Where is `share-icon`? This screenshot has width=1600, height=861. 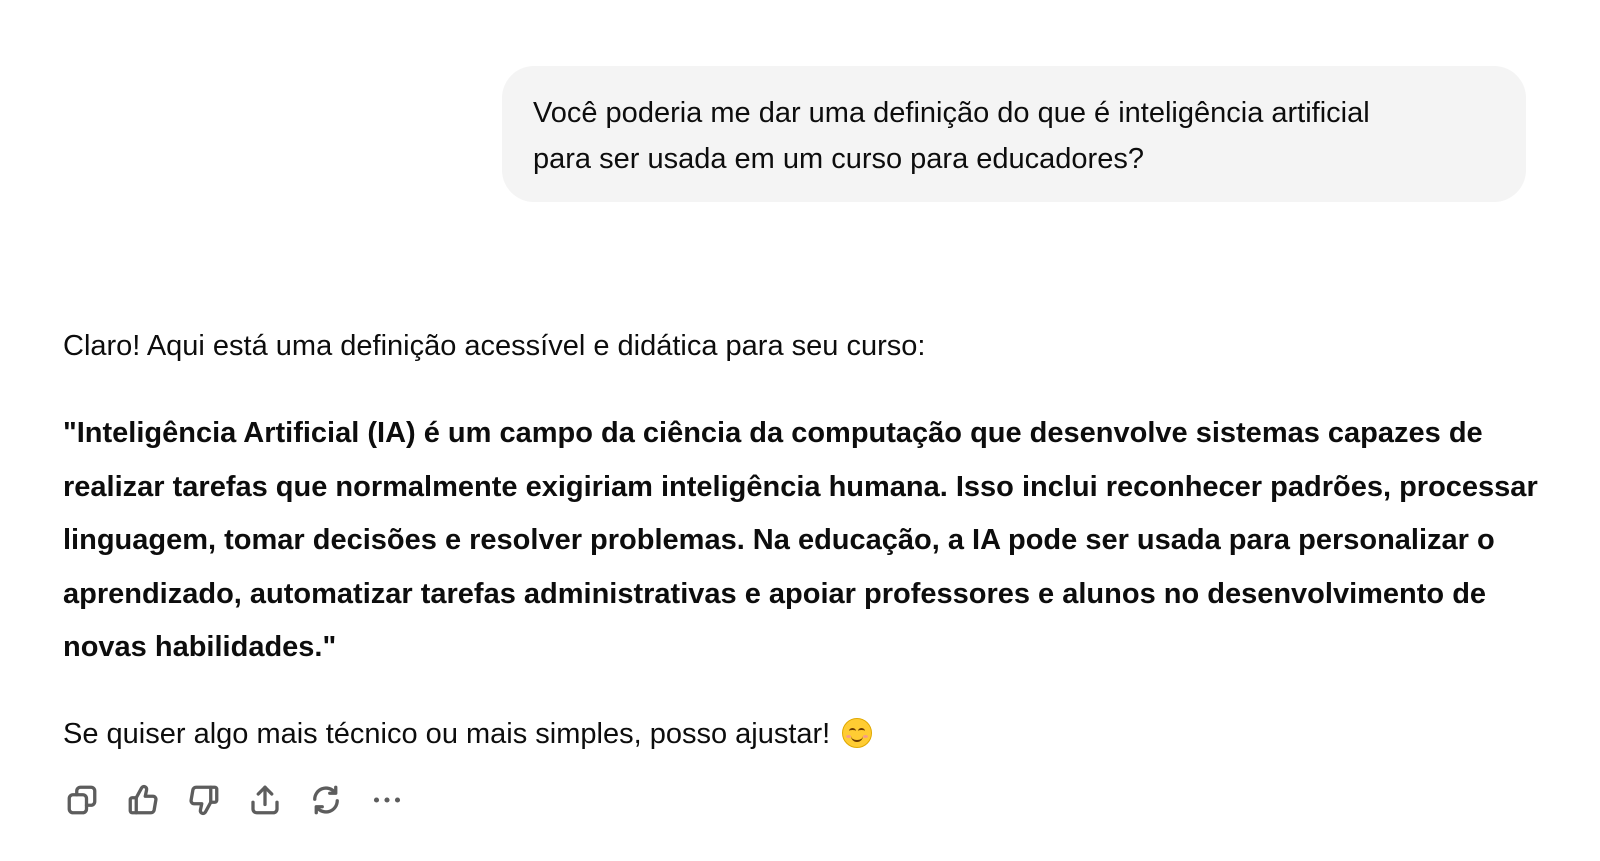
share-icon is located at coordinates (265, 800).